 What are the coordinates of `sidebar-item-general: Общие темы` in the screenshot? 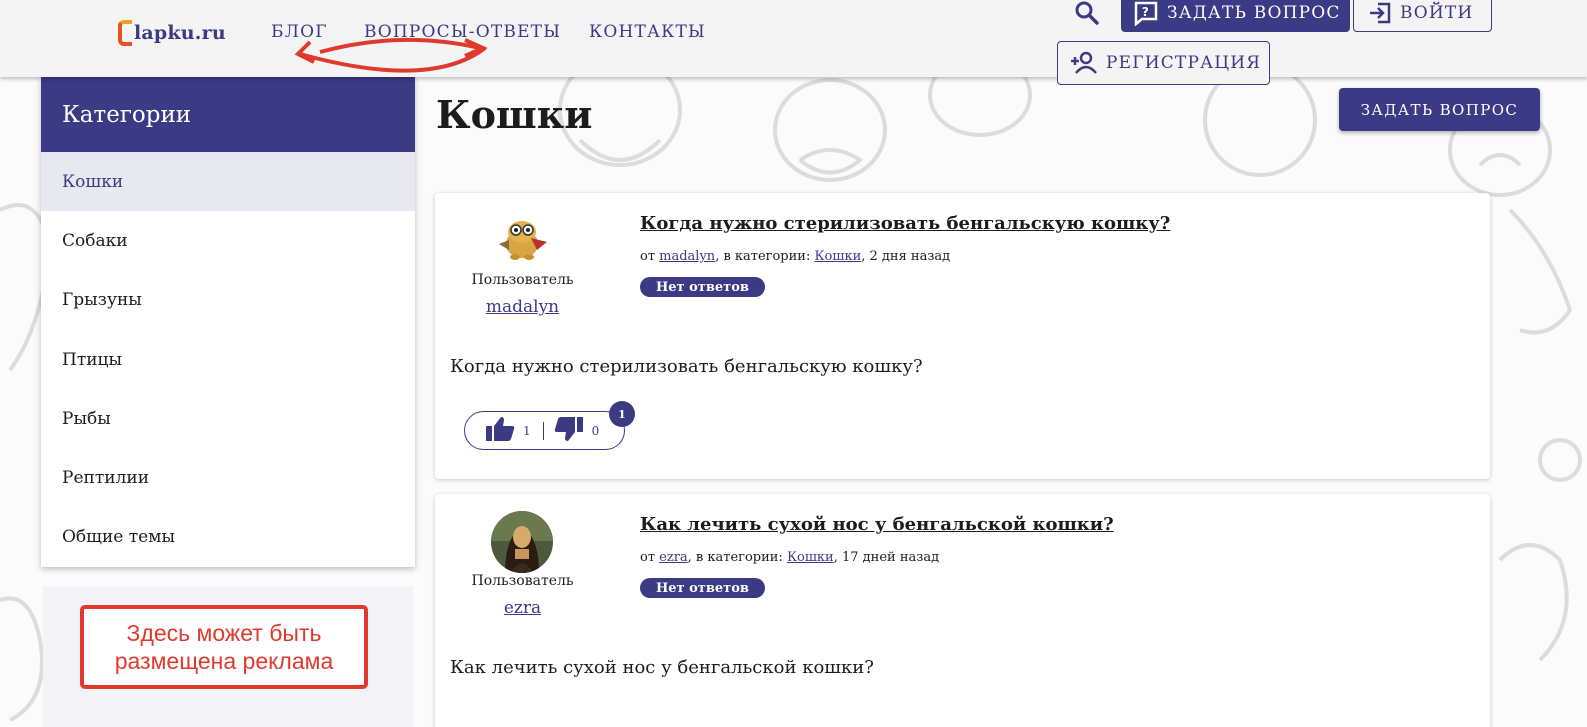 It's located at (228, 537).